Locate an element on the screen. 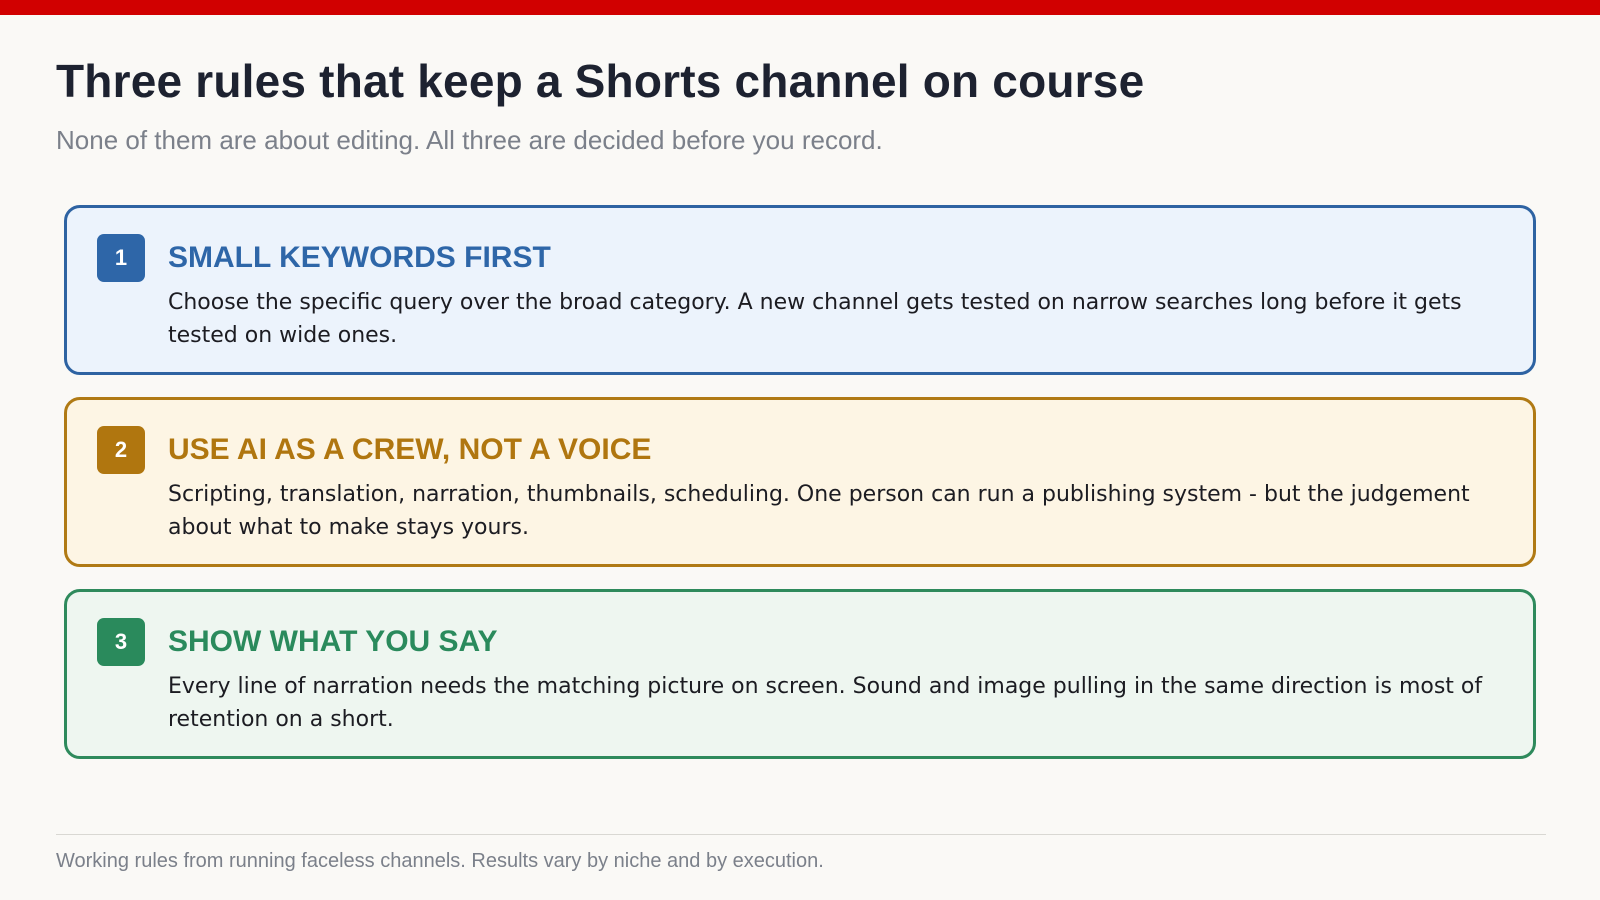  footer-divider is located at coordinates (801, 834).